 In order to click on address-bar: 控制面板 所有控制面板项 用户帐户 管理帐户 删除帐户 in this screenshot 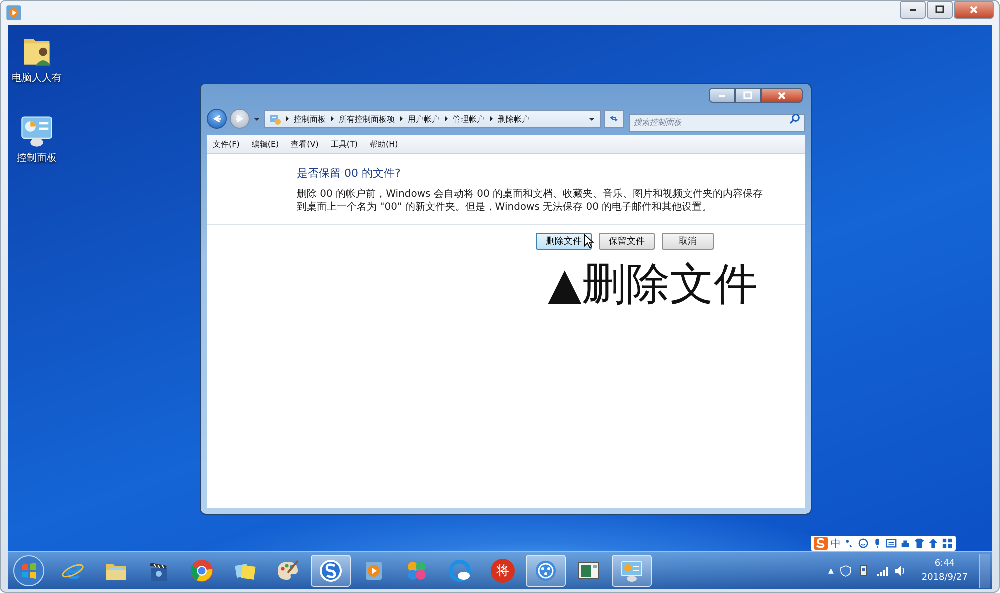, I will do `click(432, 119)`.